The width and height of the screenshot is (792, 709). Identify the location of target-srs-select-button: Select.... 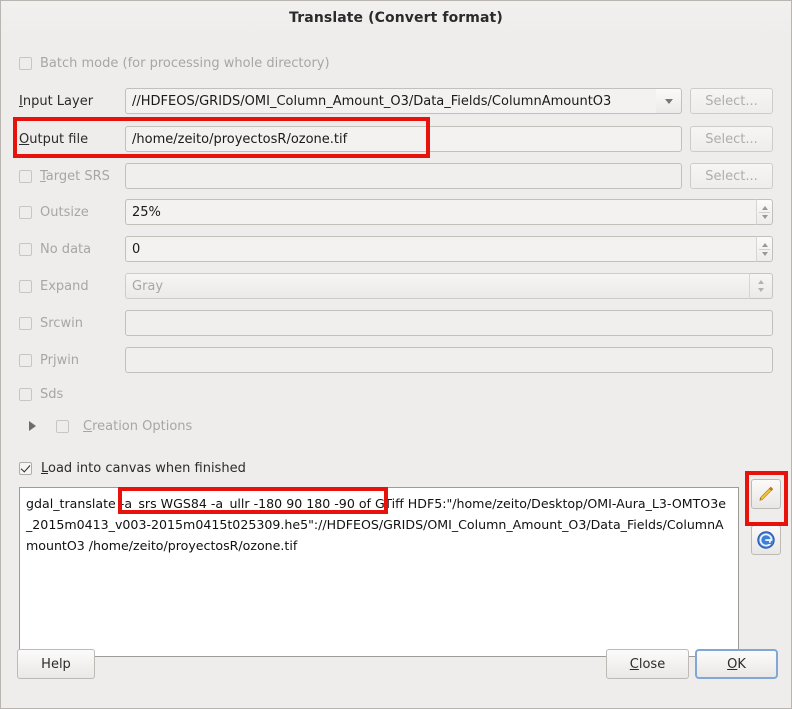
(731, 176).